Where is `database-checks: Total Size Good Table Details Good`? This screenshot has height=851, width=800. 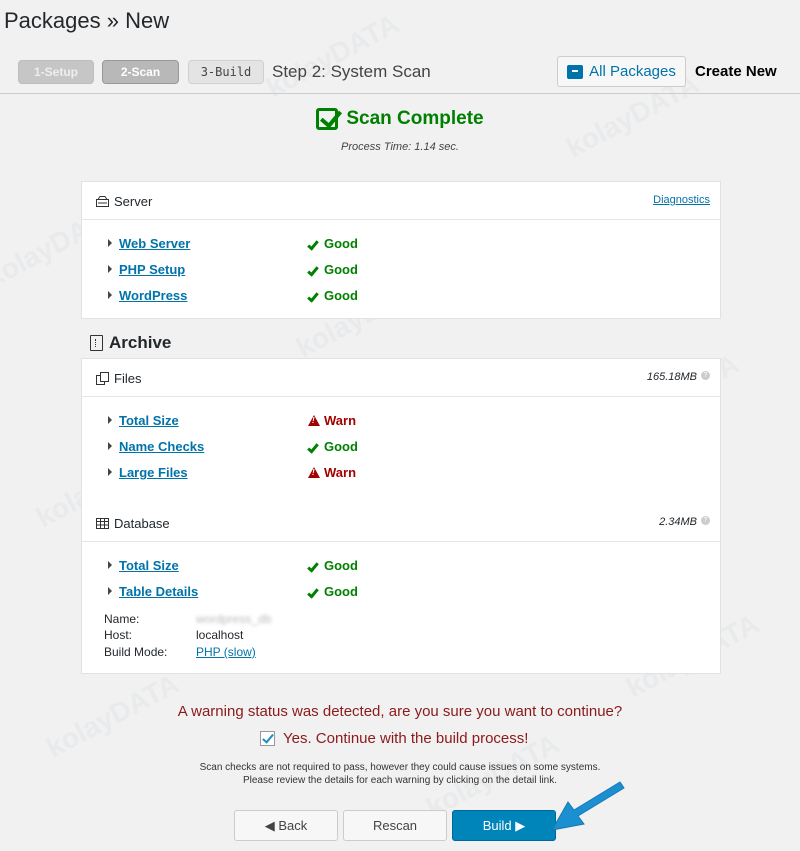
database-checks: Total Size Good Table Details Good is located at coordinates (401, 574).